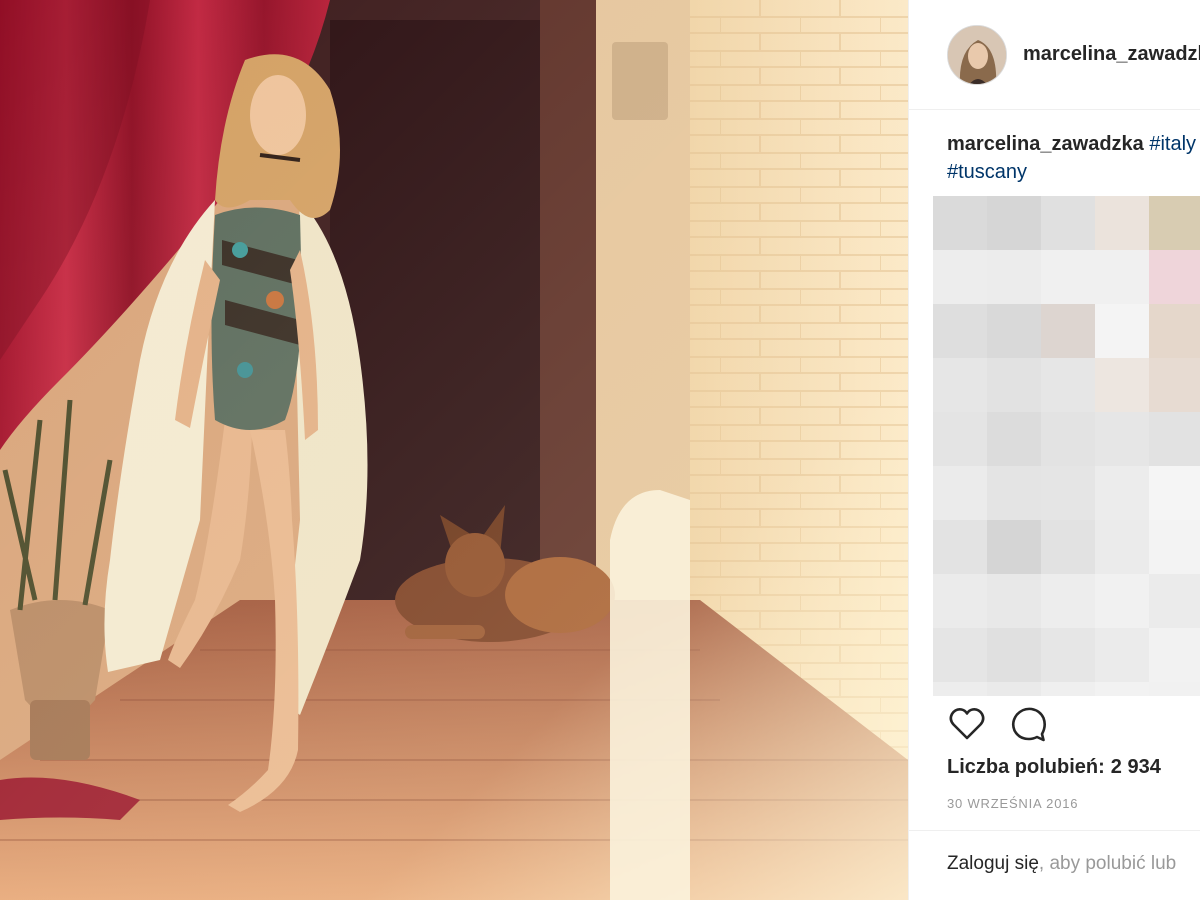  I want to click on pixelated-comments, so click(1066, 446).